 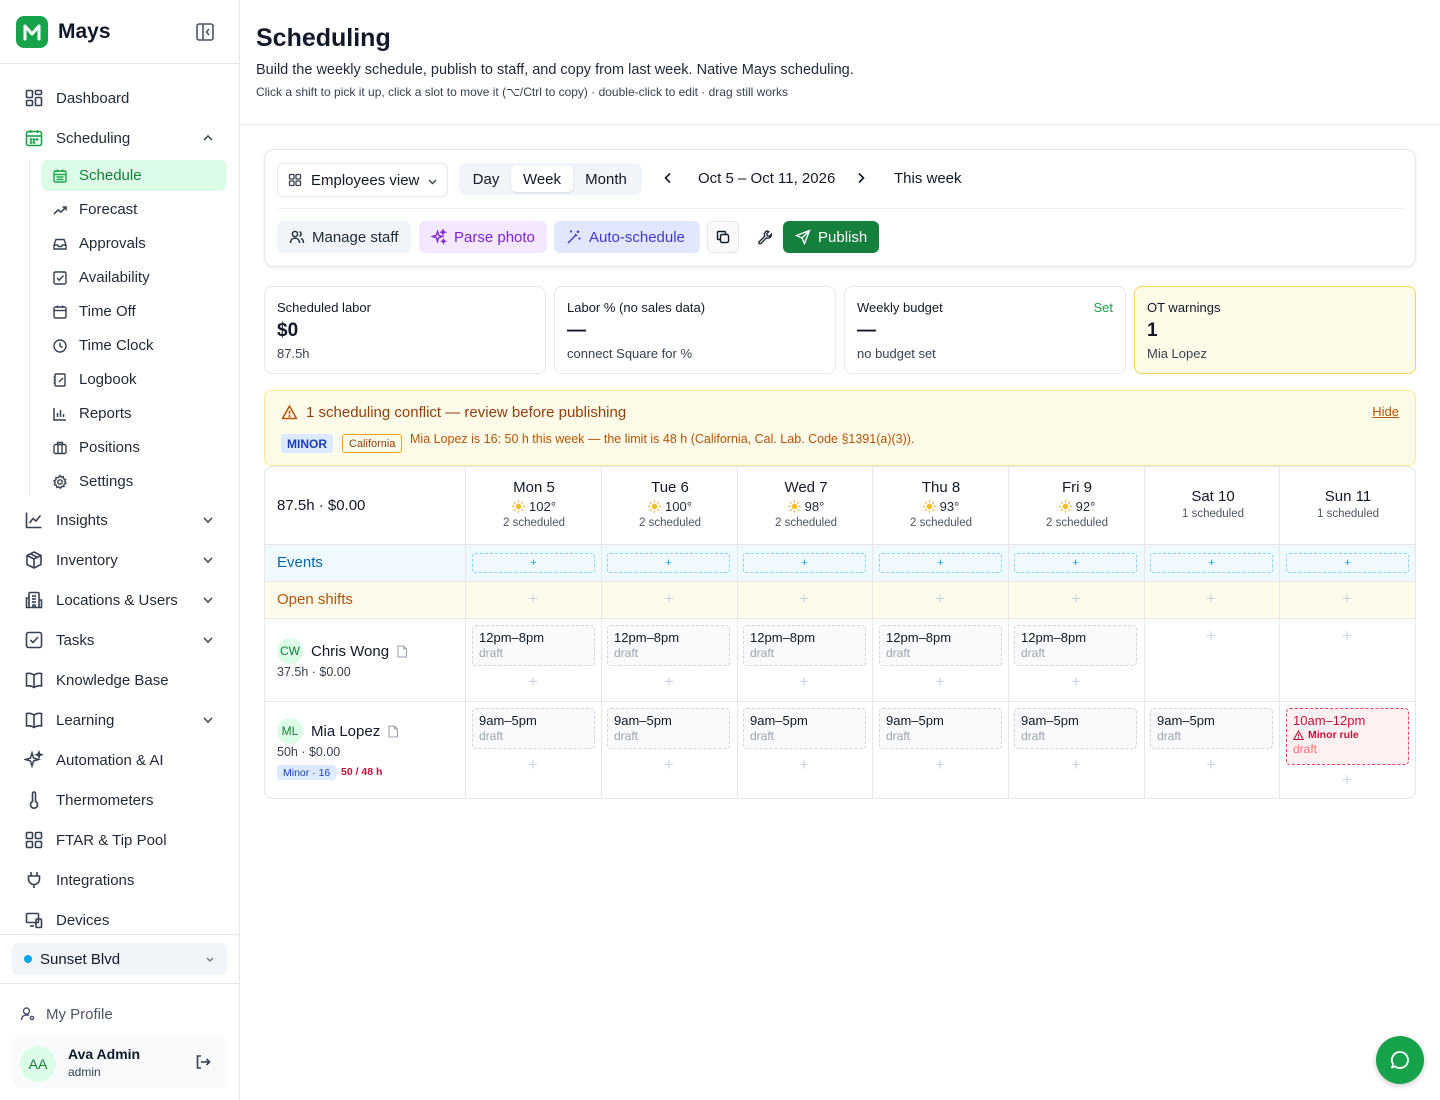 What do you see at coordinates (928, 178) in the screenshot?
I see `this-week-button: This week` at bounding box center [928, 178].